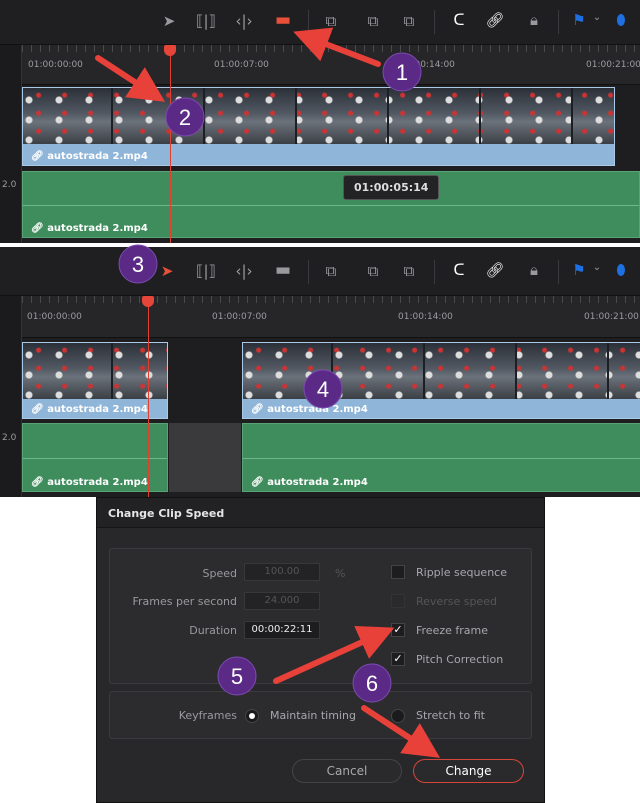 Image resolution: width=640 pixels, height=803 pixels. I want to click on step-number: 4, so click(323, 389).